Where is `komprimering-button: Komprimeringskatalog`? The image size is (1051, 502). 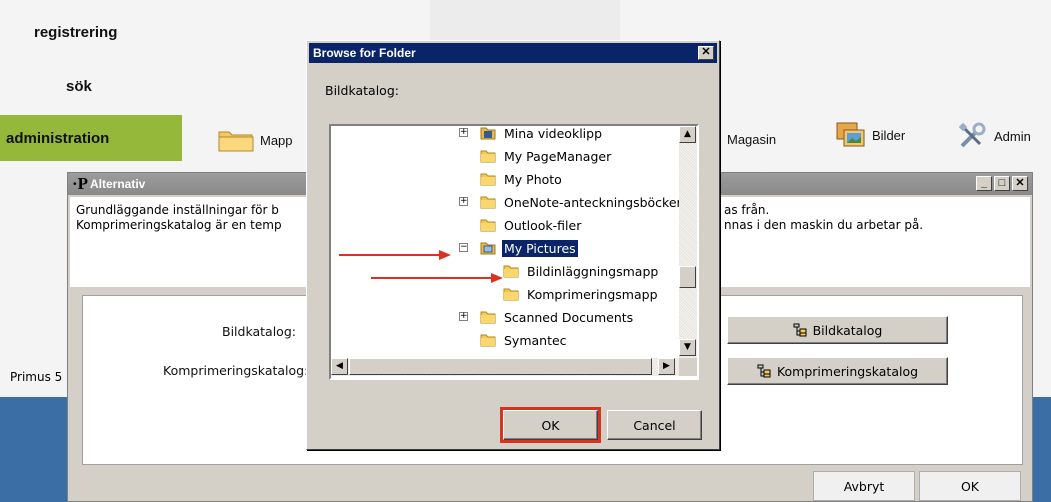 komprimering-button: Komprimeringskatalog is located at coordinates (837, 371).